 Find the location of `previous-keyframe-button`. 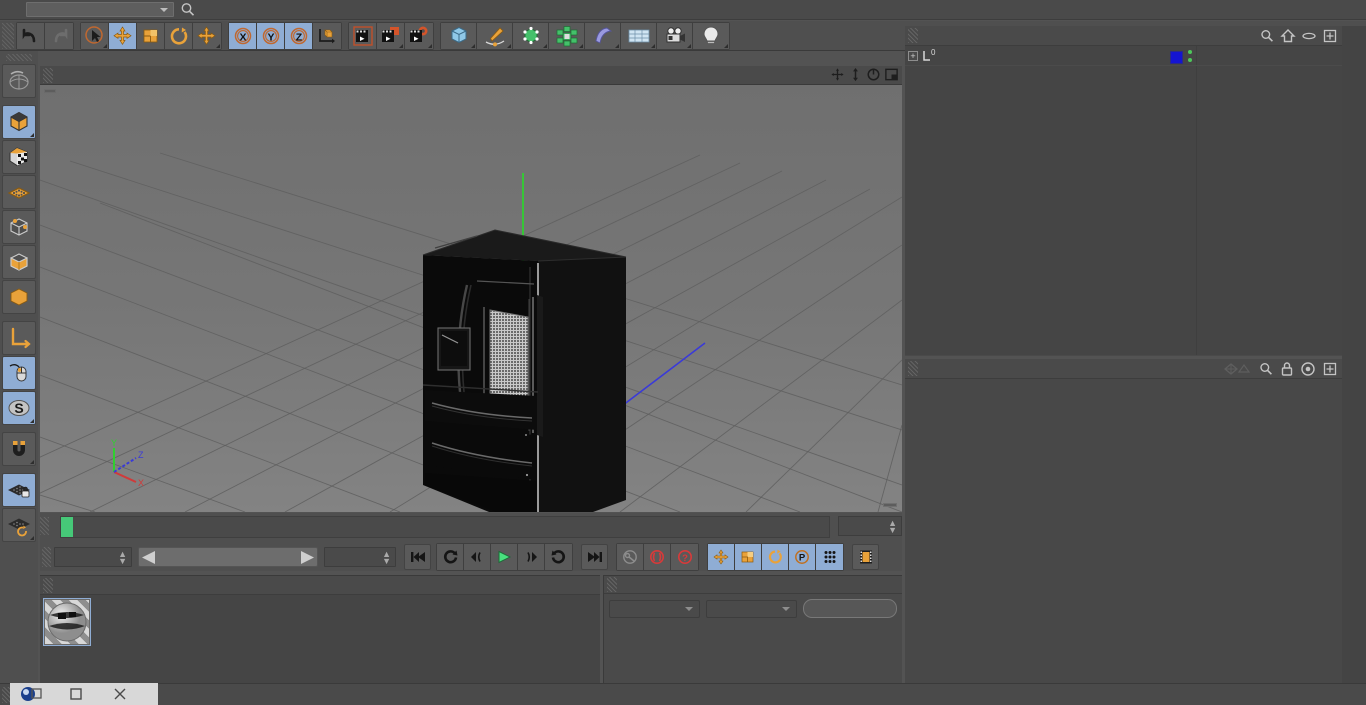

previous-keyframe-button is located at coordinates (450, 557).